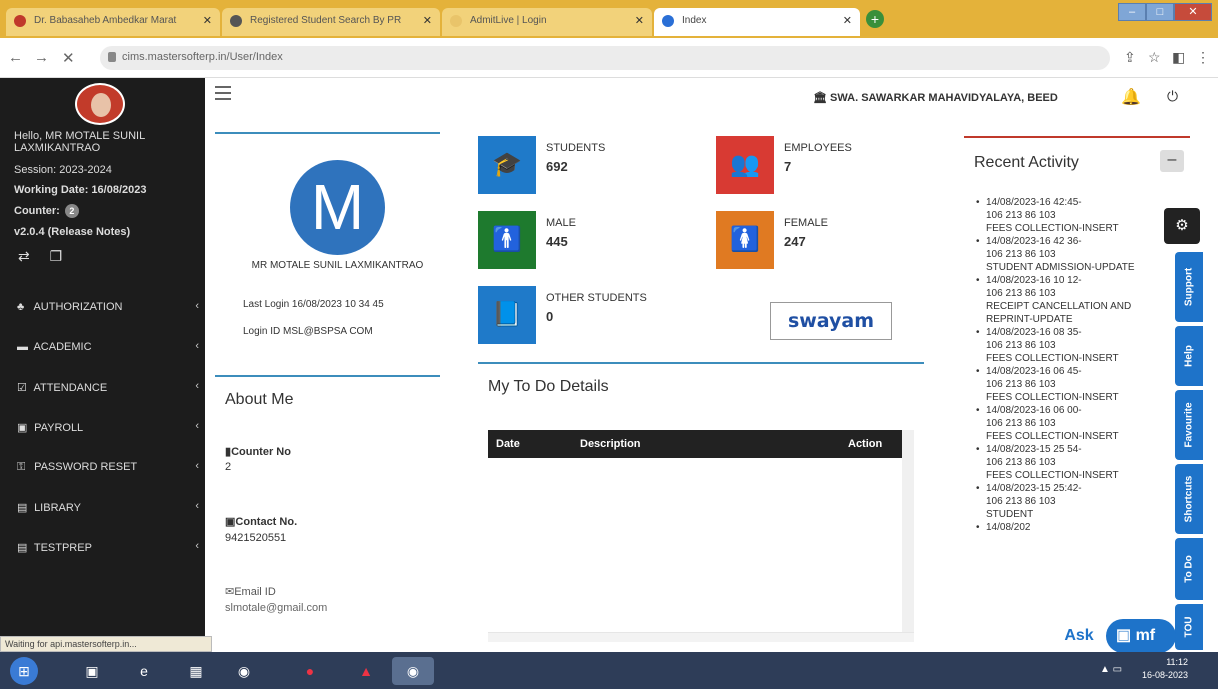 The height and width of the screenshot is (689, 1218). Describe the element at coordinates (230, 592) in the screenshot. I see `envelope-icon: ✉` at that location.